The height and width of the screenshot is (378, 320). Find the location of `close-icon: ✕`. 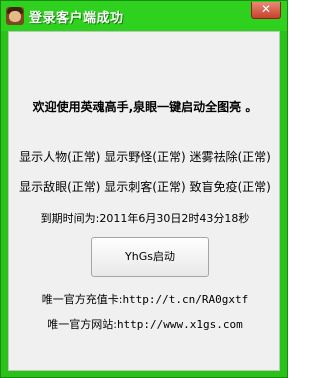

close-icon: ✕ is located at coordinates (266, 9).